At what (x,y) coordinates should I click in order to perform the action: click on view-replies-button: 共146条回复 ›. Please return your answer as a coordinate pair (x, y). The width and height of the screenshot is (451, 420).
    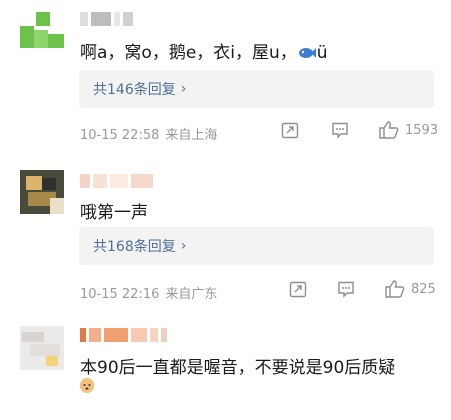
    Looking at the image, I should click on (256, 89).